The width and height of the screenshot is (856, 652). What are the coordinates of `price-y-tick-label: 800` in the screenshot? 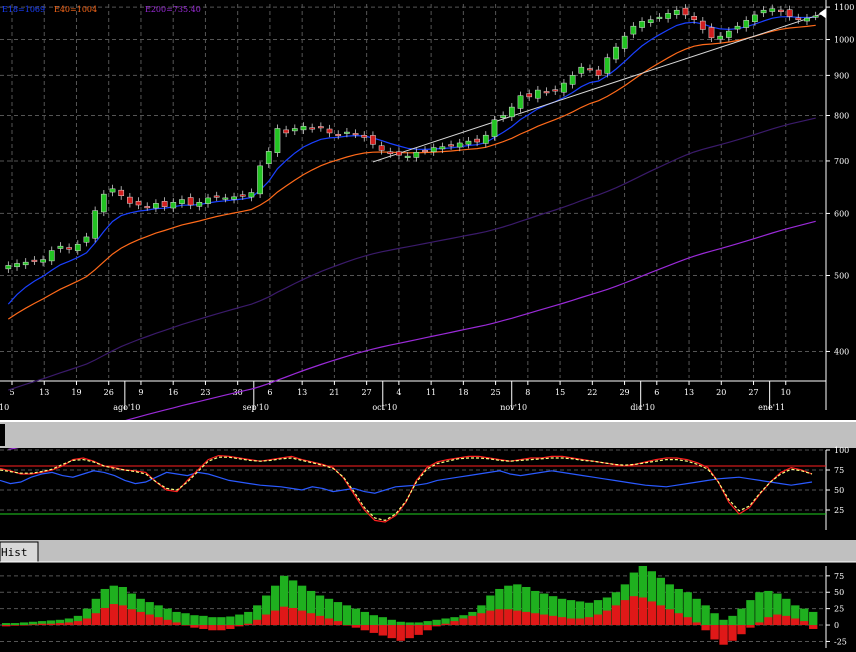 It's located at (841, 115).